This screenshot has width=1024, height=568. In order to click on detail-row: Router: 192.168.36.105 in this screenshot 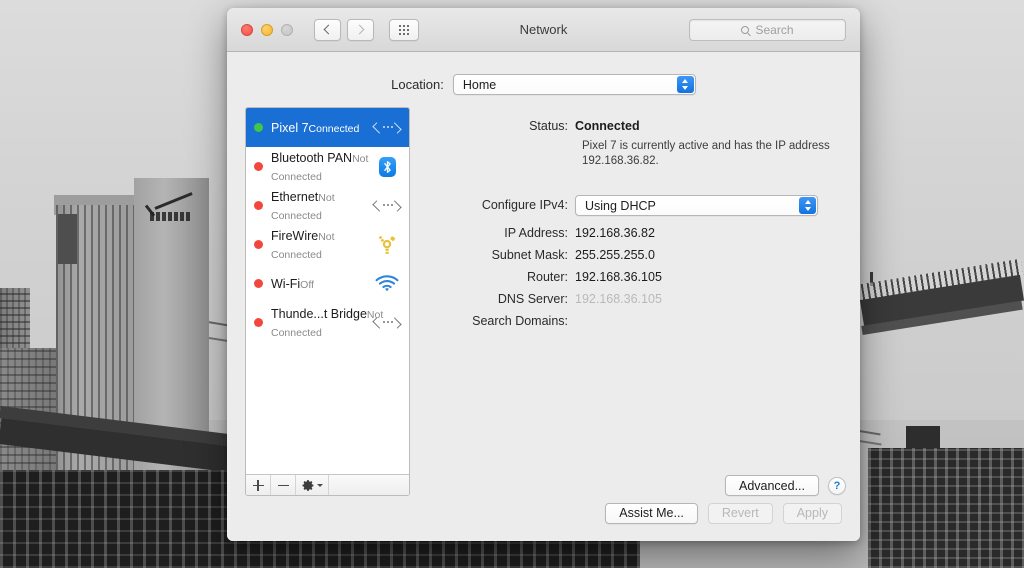, I will do `click(634, 277)`.